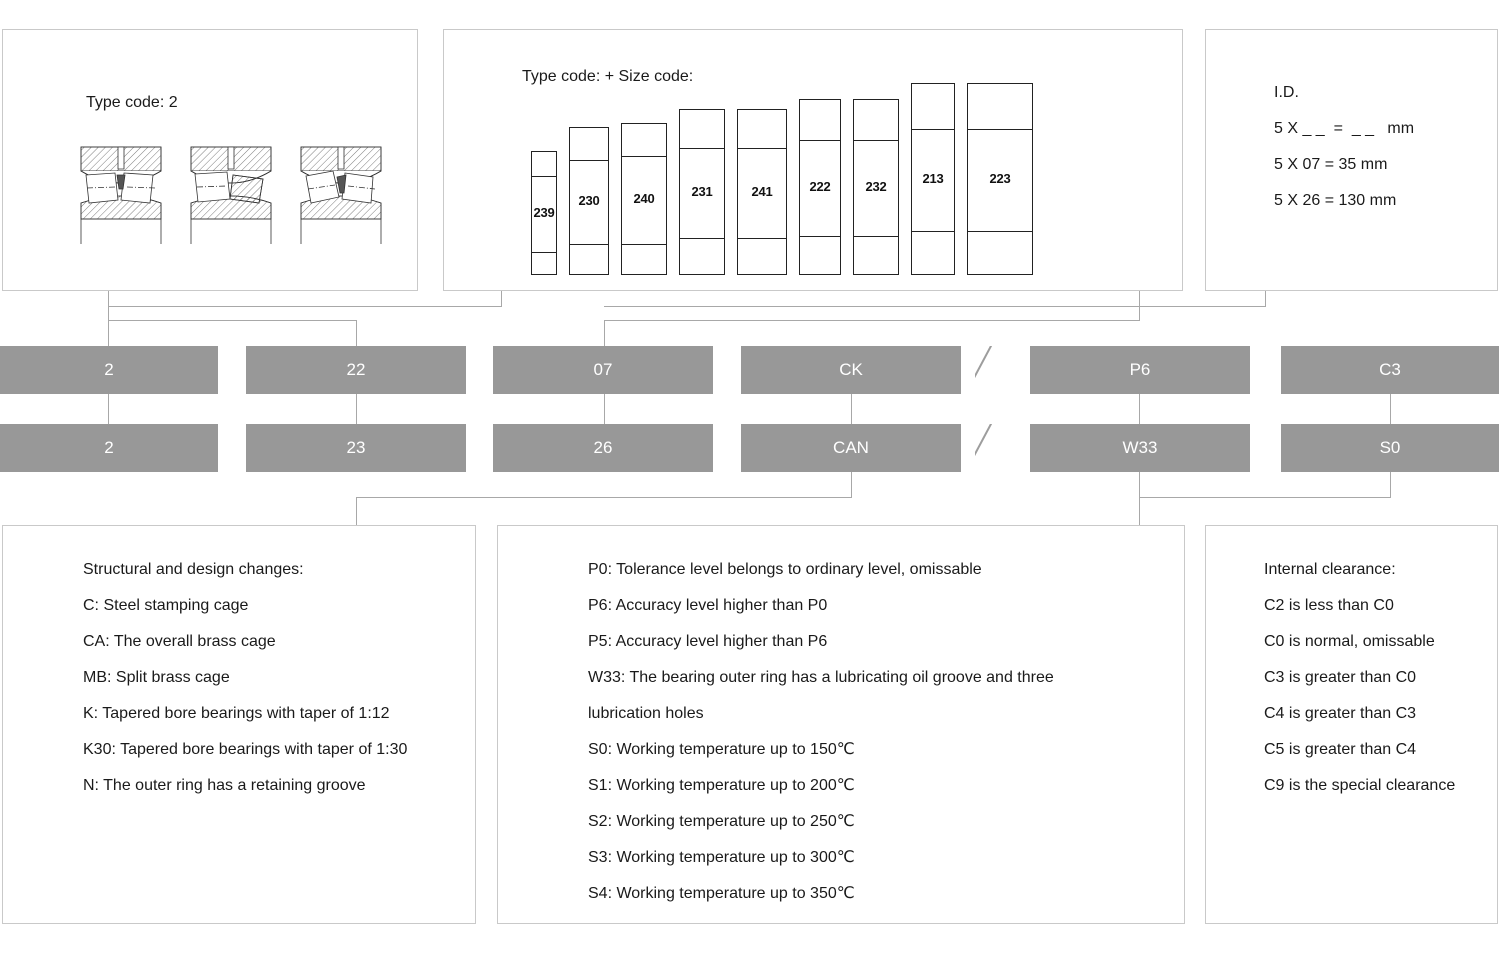 The width and height of the screenshot is (1500, 958). What do you see at coordinates (1390, 448) in the screenshot?
I see `code-chip-row2-5: S0` at bounding box center [1390, 448].